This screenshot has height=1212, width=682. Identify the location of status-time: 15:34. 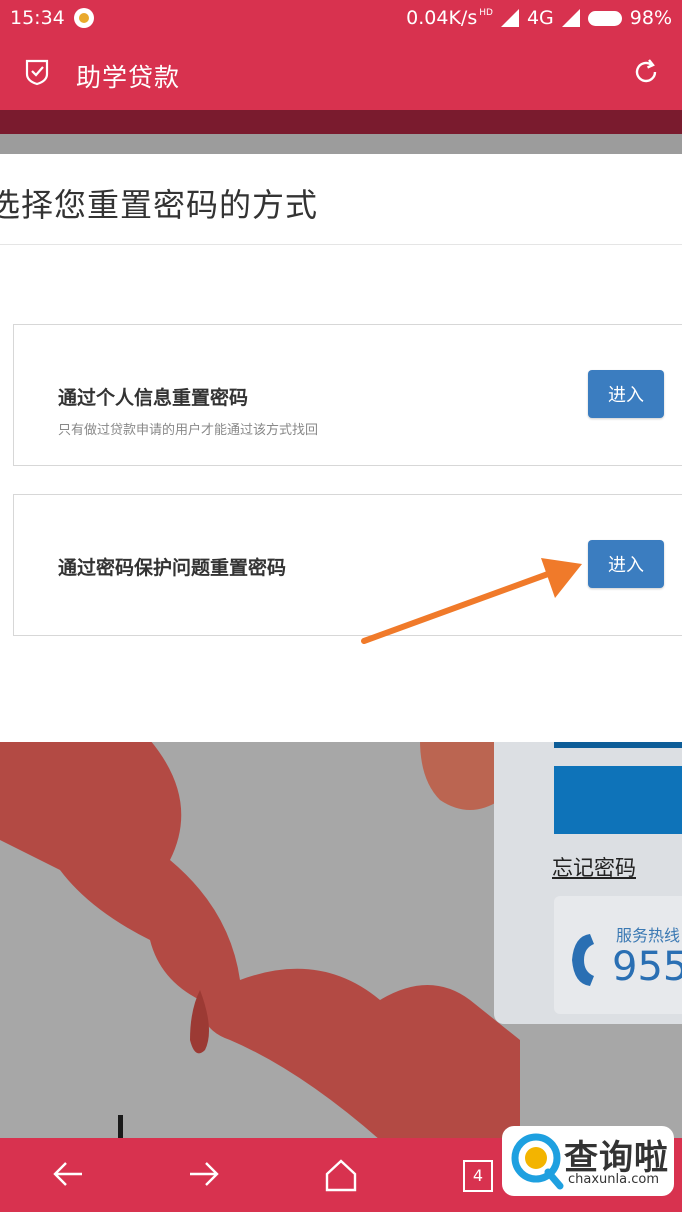
(37, 18).